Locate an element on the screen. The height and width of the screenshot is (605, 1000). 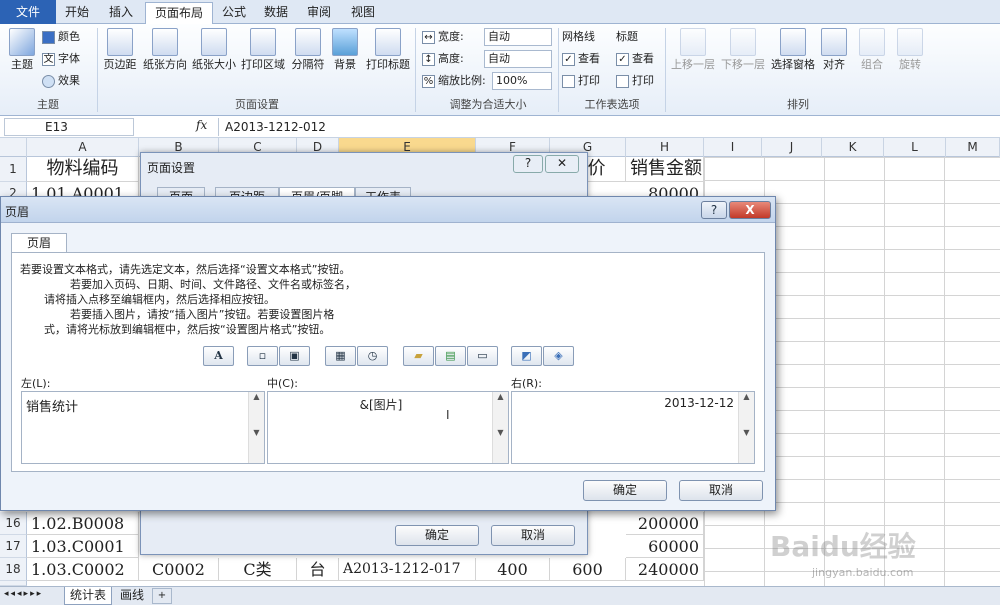
formula-input: A2013-1212-012 is located at coordinates (608, 127).